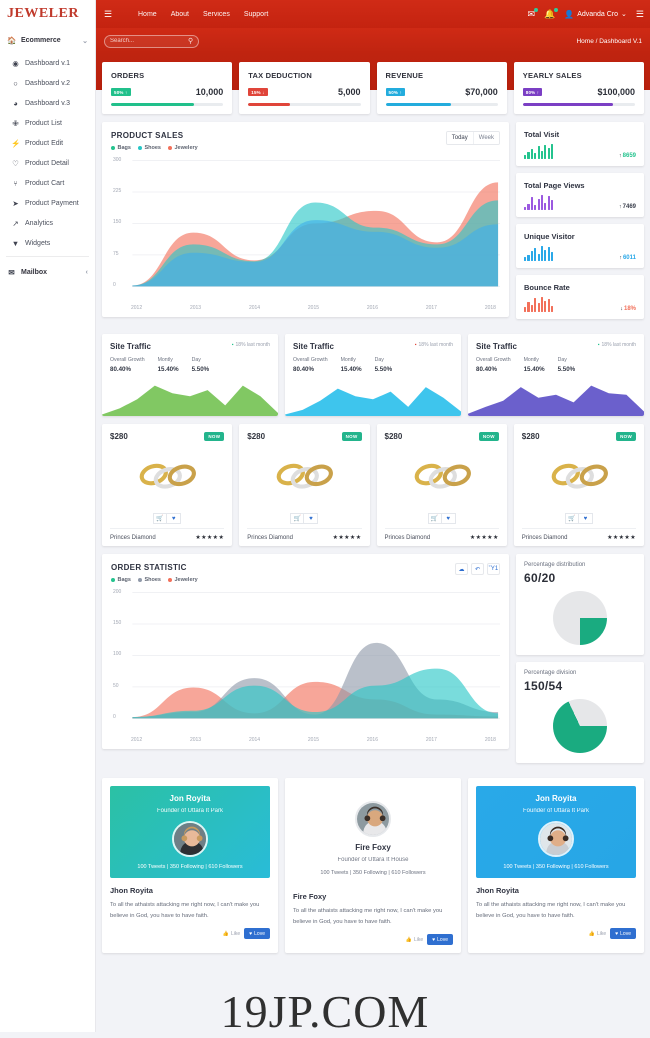 The width and height of the screenshot is (650, 1038). What do you see at coordinates (190, 811) in the screenshot?
I see `hero-role: Founder of Uttara It Park` at bounding box center [190, 811].